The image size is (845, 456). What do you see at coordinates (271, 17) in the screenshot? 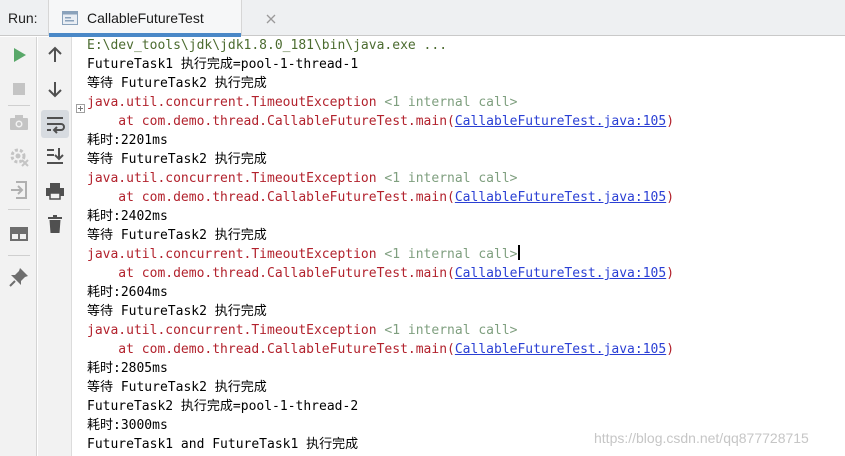
I see `close-icon` at bounding box center [271, 17].